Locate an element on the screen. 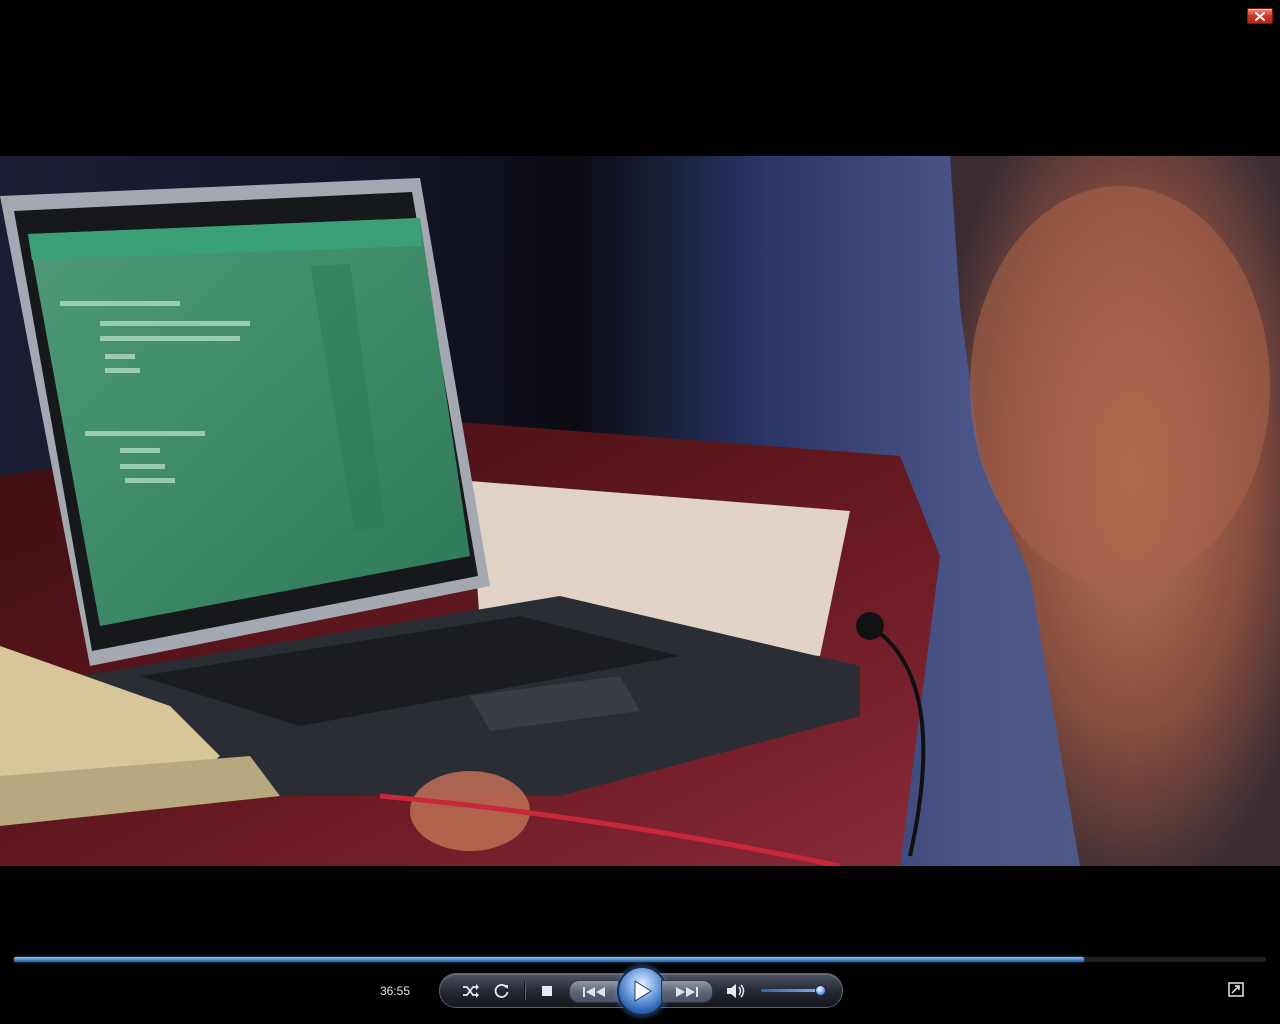  volume-slider is located at coordinates (793, 990).